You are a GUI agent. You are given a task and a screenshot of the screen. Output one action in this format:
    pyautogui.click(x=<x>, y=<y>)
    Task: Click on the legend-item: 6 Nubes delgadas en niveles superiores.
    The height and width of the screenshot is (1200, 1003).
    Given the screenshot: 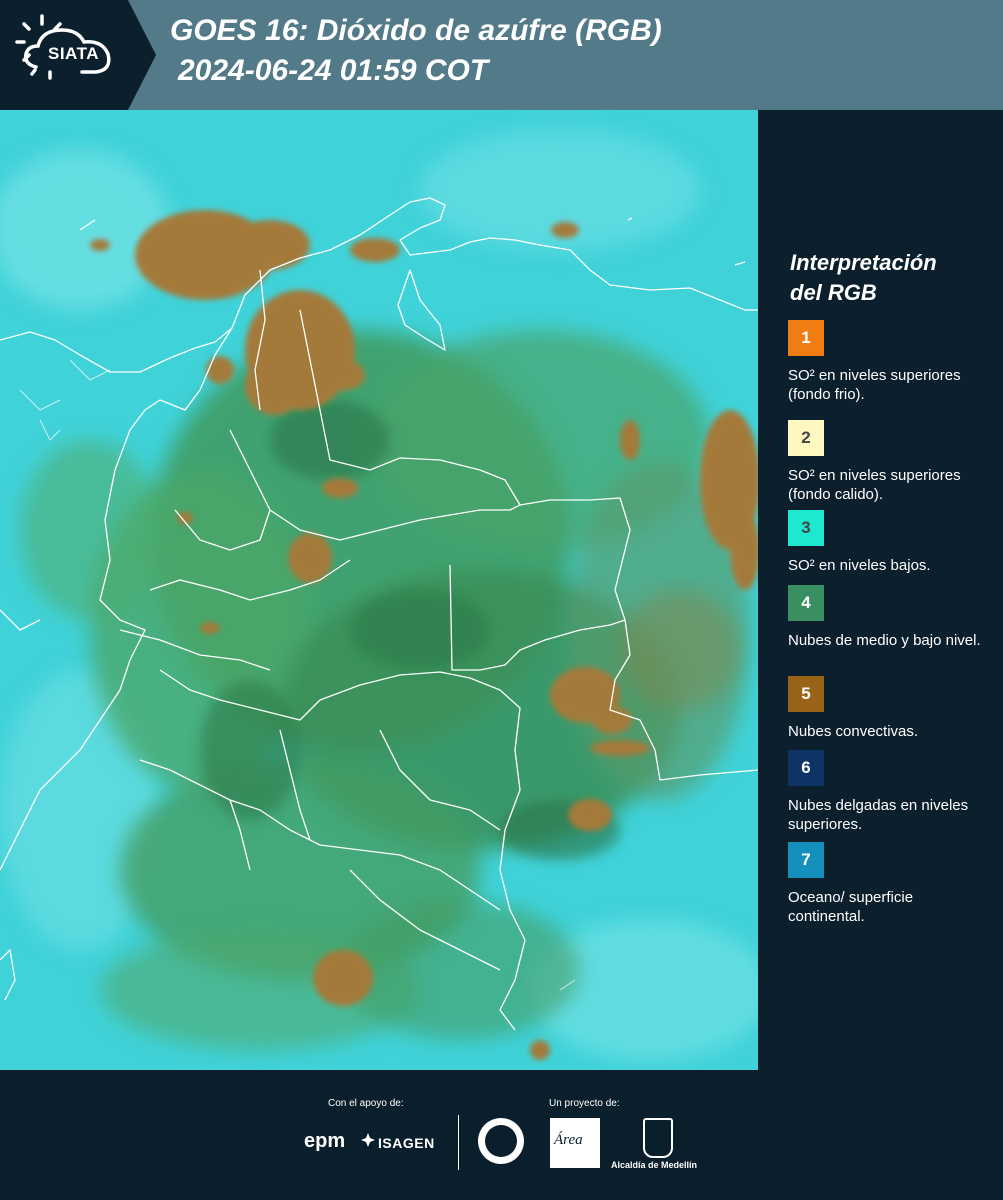 What is the action you would take?
    pyautogui.click(x=888, y=792)
    